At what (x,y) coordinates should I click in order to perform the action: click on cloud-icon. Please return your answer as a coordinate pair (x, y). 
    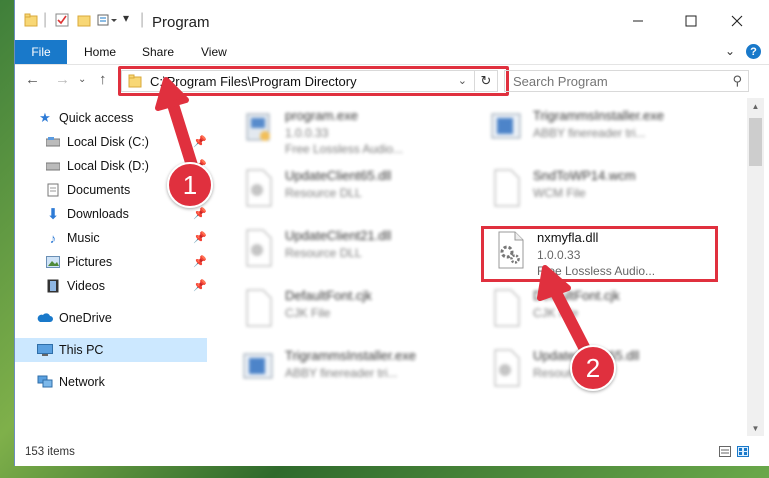
    Looking at the image, I should click on (45, 318).